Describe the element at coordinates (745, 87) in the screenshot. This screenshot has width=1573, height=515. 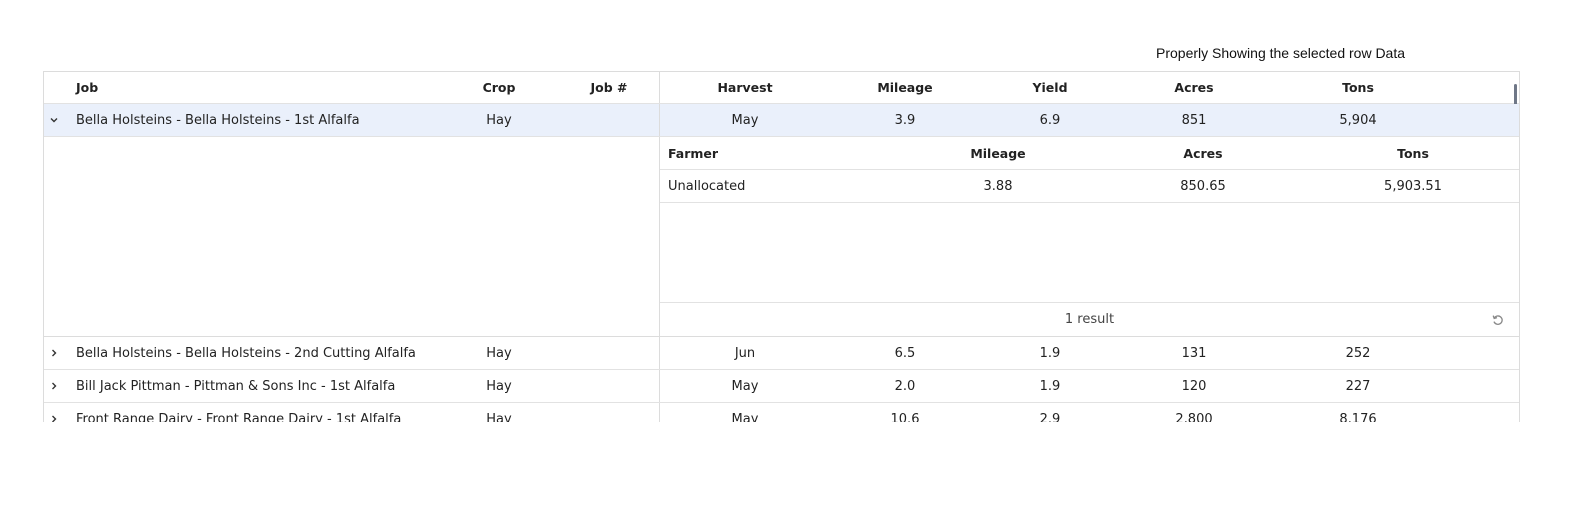
I see `header-harvest: Harvest` at that location.